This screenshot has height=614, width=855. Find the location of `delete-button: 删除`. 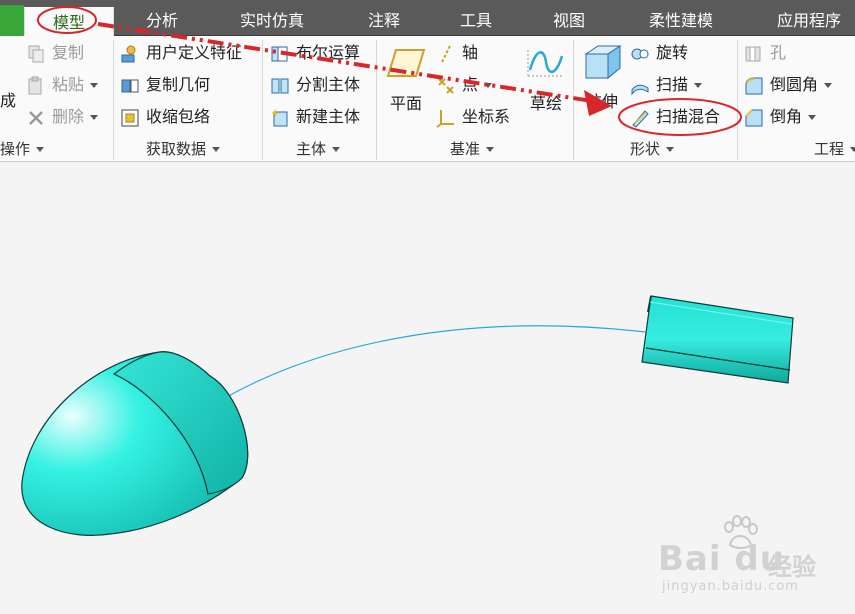

delete-button: 删除 is located at coordinates (62, 117).